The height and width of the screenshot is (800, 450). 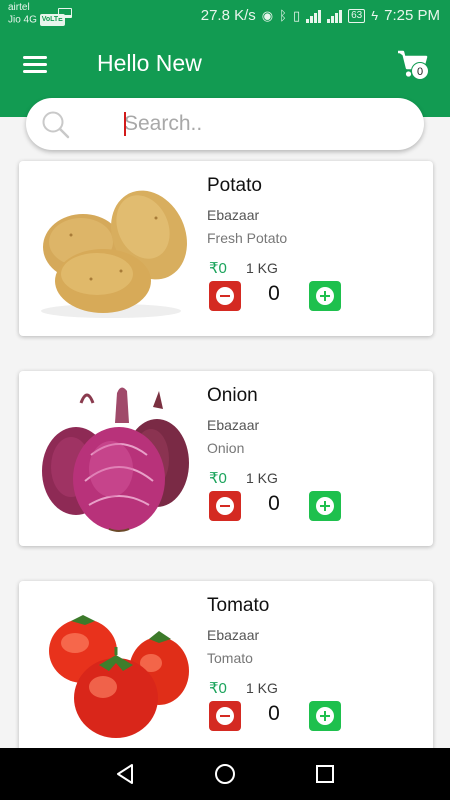 I want to click on cart-button: 0, so click(x=414, y=64).